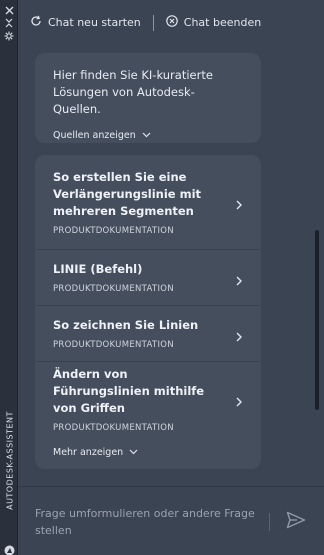 The image size is (324, 555). What do you see at coordinates (9, 23) in the screenshot?
I see `collapse-icon` at bounding box center [9, 23].